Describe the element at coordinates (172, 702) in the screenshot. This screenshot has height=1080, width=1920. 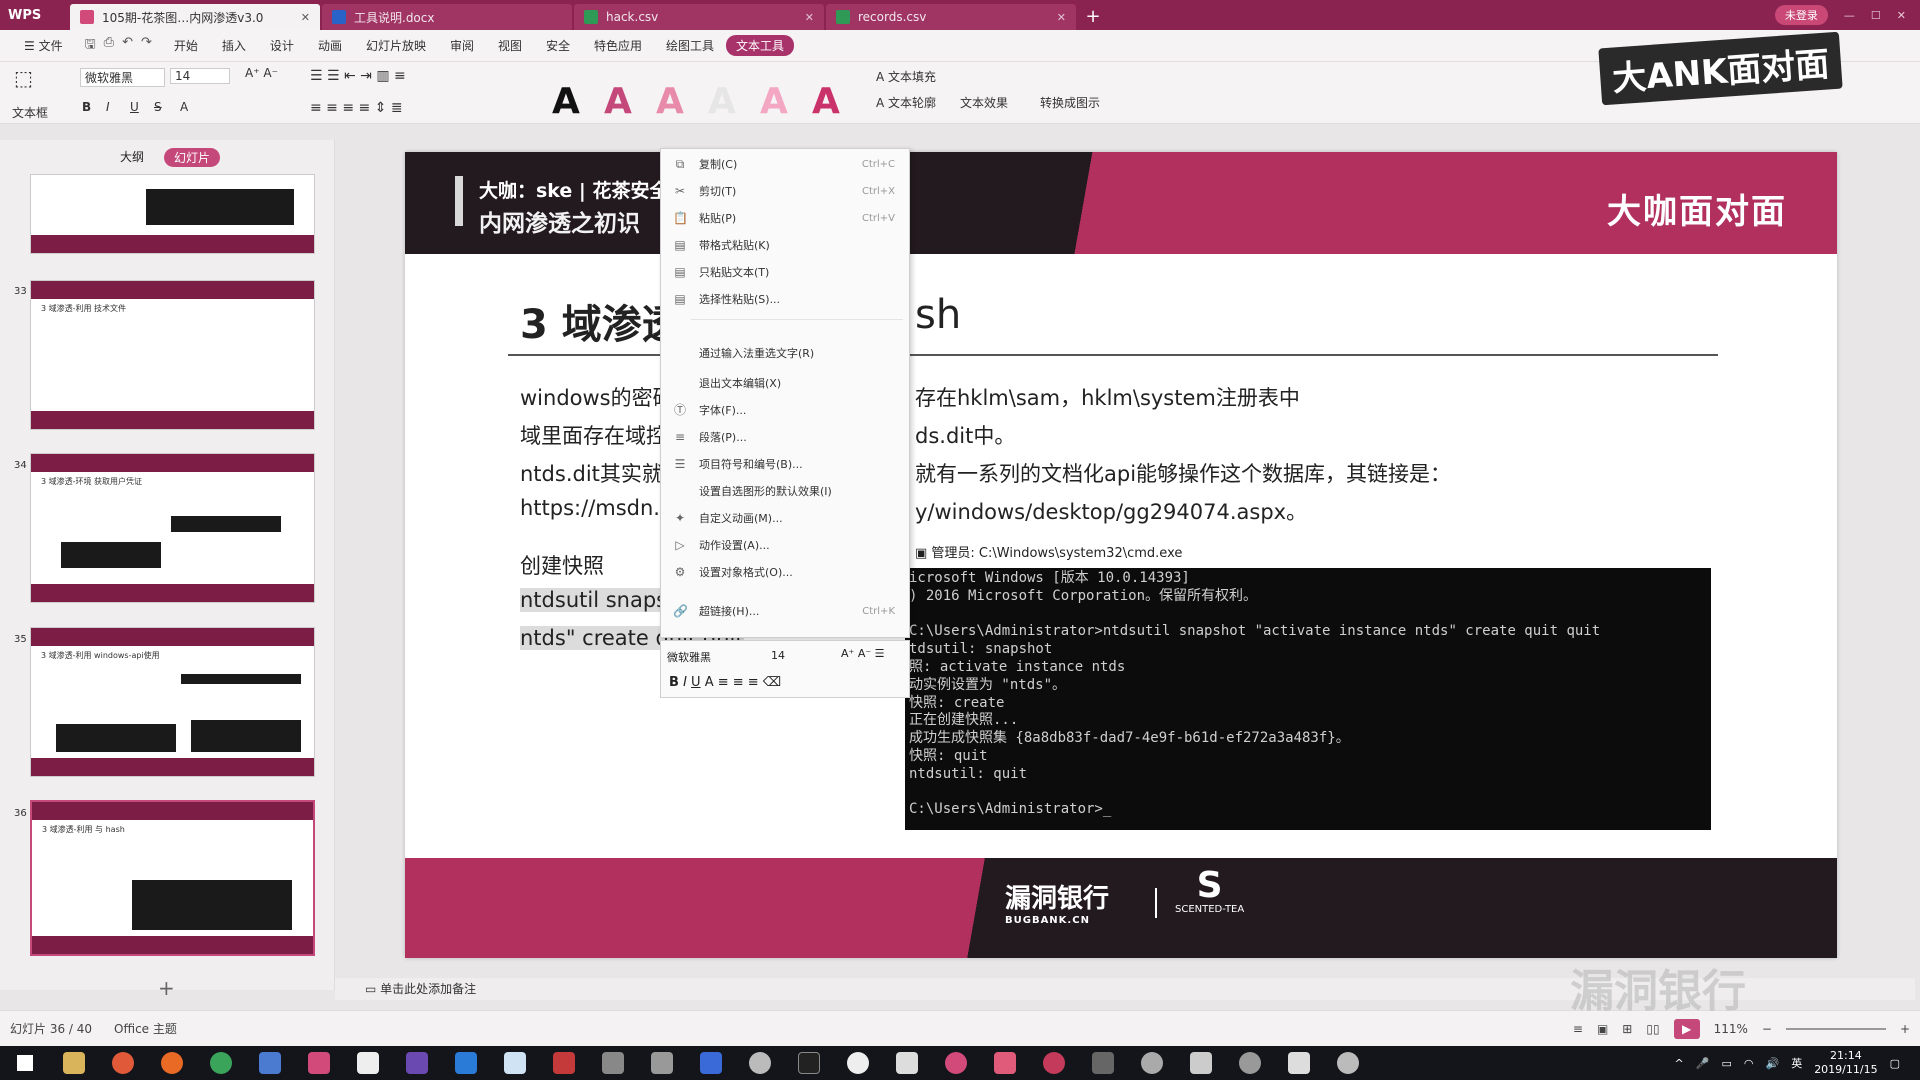
I see `slide-thumb-35: 3 域渗透-利用 windows-api使用` at that location.